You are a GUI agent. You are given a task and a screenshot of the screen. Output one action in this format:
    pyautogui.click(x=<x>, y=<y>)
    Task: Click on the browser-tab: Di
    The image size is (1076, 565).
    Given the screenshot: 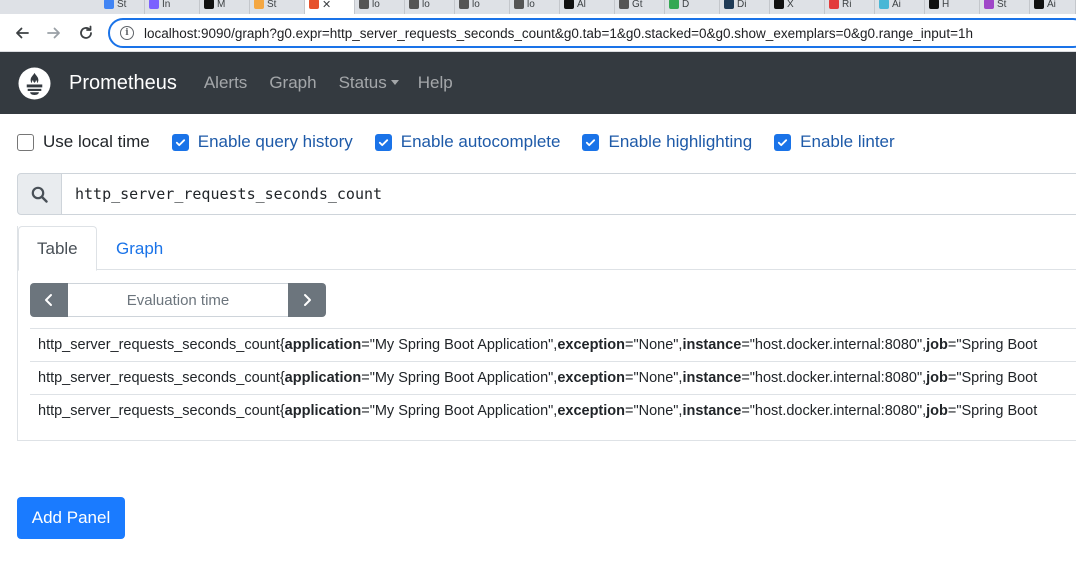 What is the action you would take?
    pyautogui.click(x=745, y=7)
    